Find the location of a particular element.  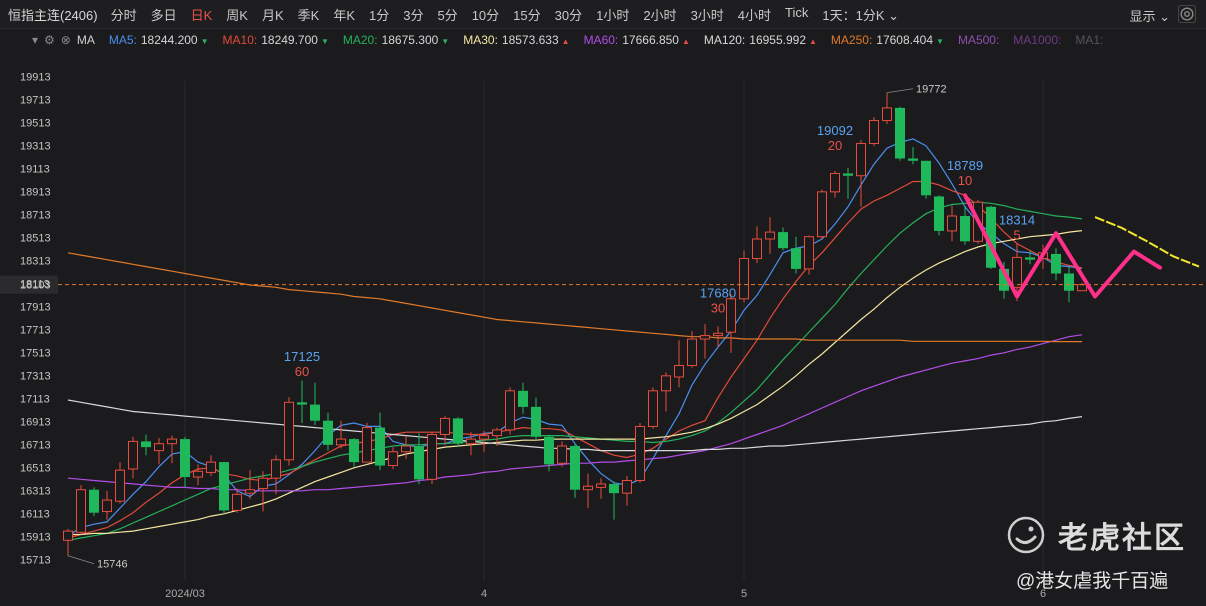

y-tick-label: 17113 is located at coordinates (35, 400).